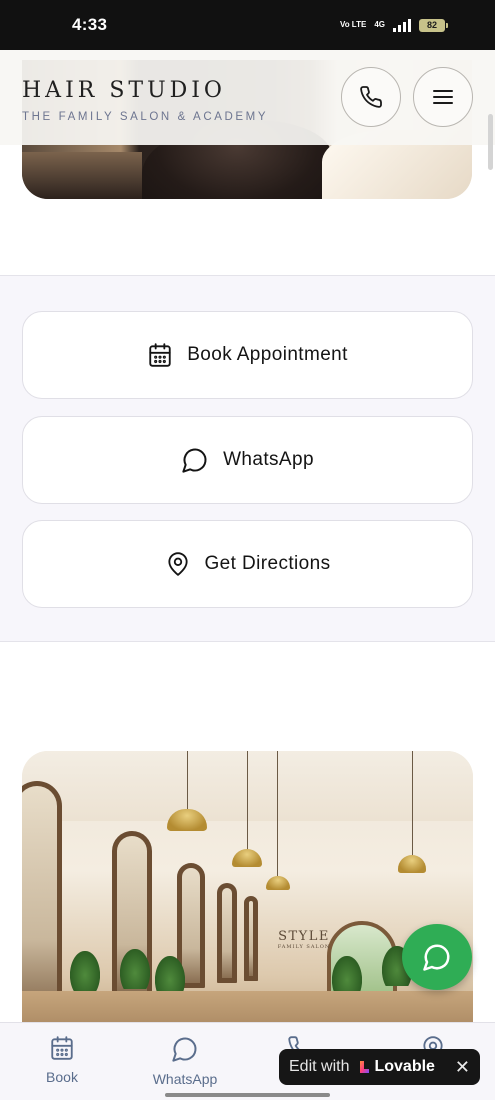  I want to click on nav-whatsapp-label: WhatsApp, so click(185, 1079).